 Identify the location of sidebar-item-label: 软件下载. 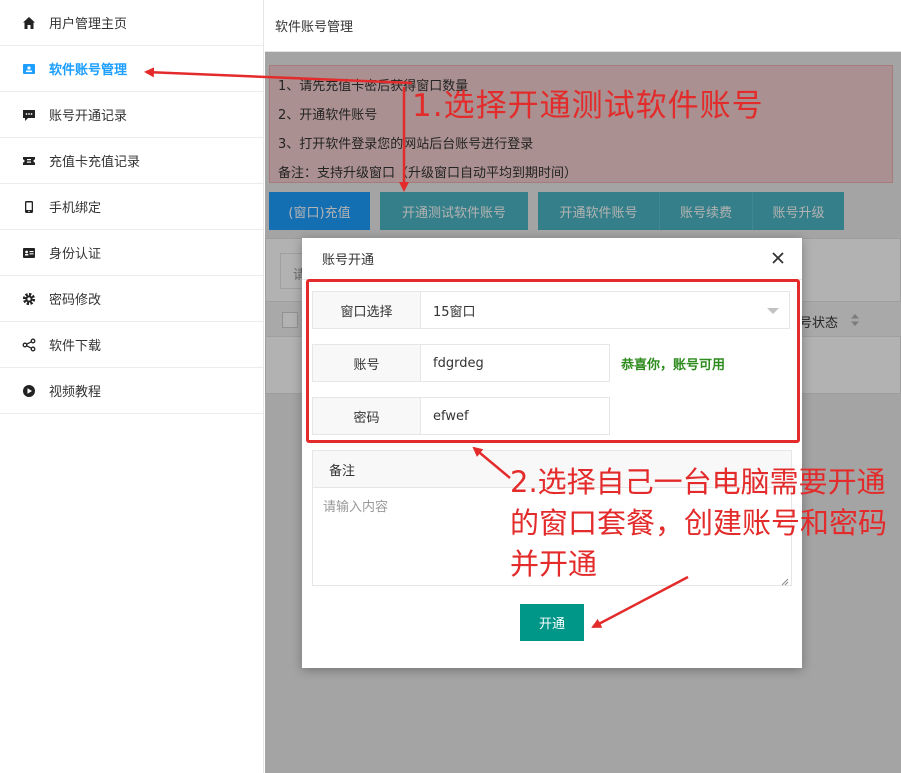
(75, 346).